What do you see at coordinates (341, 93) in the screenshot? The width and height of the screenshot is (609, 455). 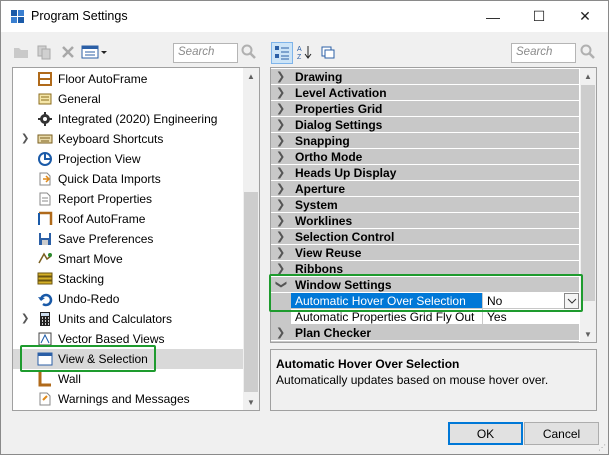 I see `category-label: Level Activation` at bounding box center [341, 93].